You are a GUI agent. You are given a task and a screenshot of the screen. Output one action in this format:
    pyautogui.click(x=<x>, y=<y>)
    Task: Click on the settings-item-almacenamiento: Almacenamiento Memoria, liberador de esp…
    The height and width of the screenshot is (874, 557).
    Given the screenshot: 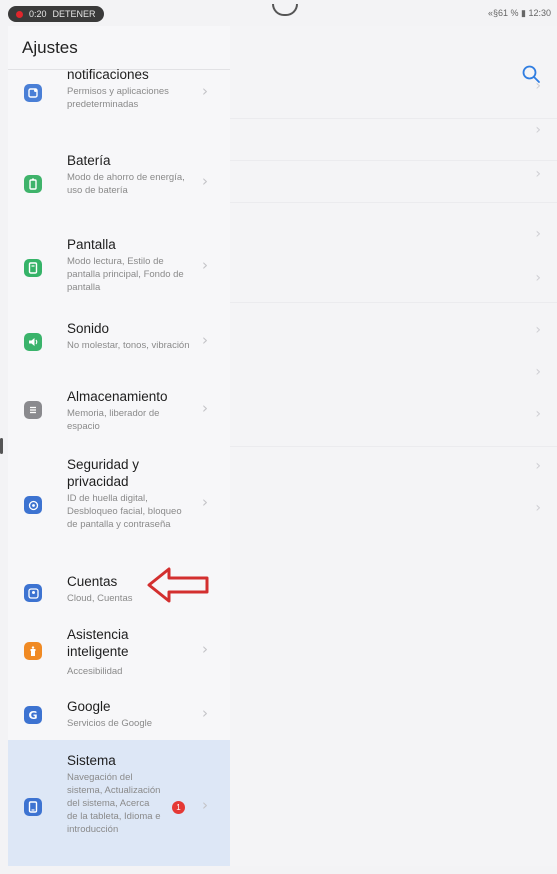 What is the action you would take?
    pyautogui.click(x=119, y=417)
    